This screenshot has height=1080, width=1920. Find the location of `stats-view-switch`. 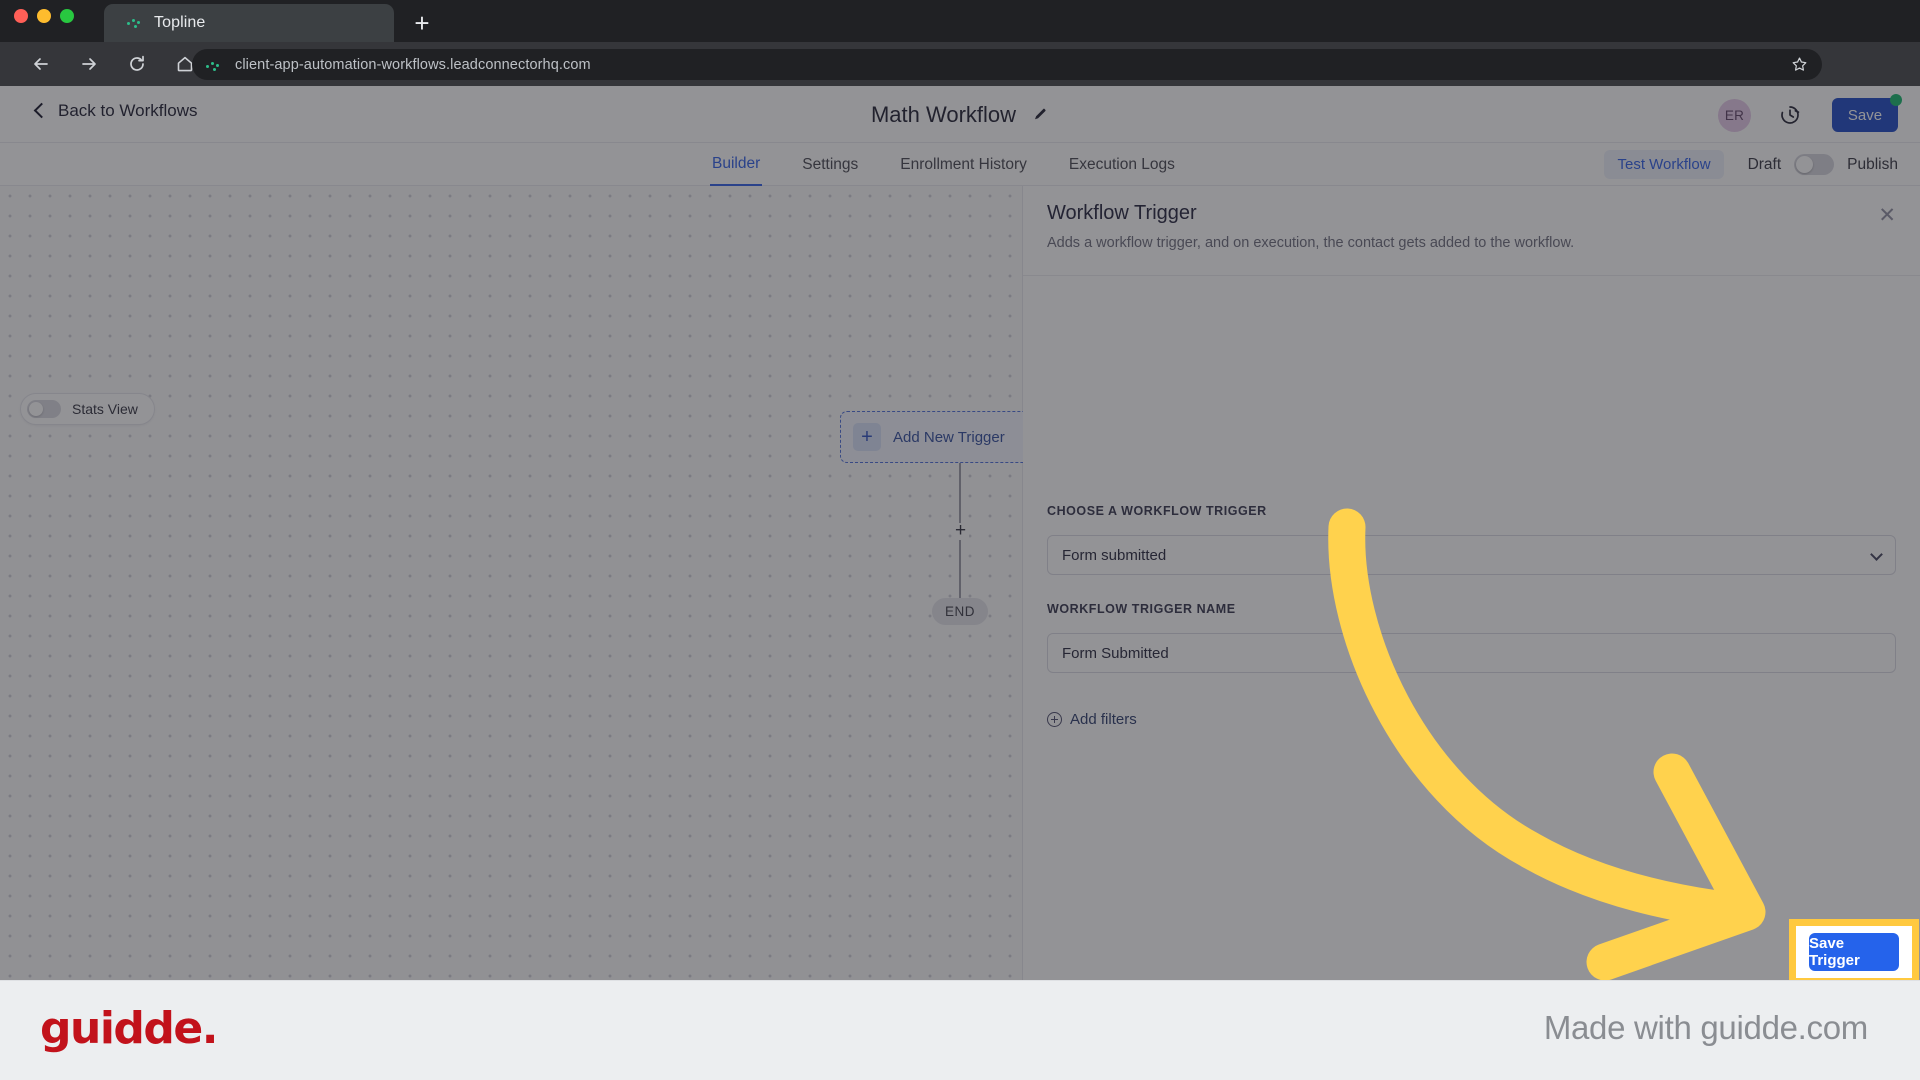

stats-view-switch is located at coordinates (44, 409).